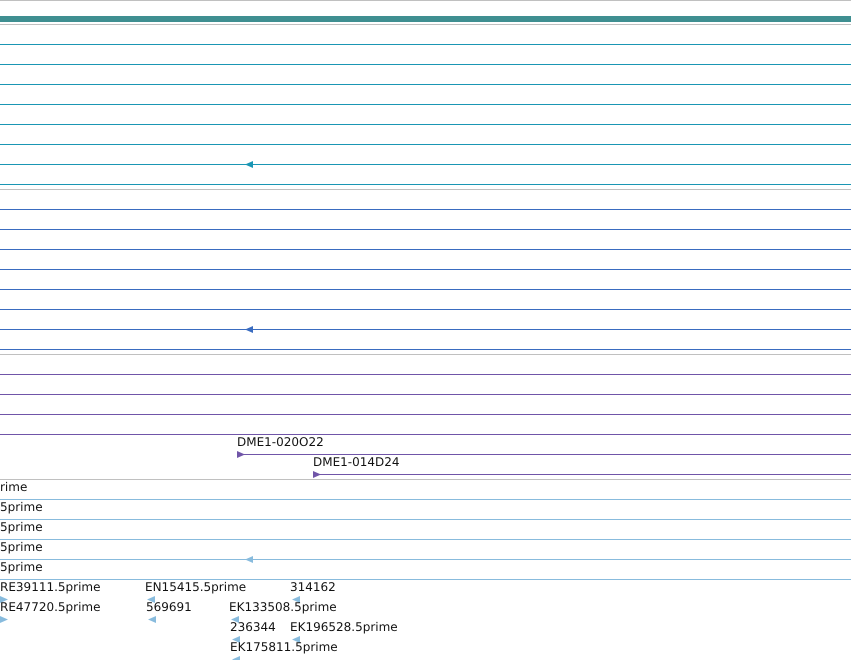 Image resolution: width=851 pixels, height=660 pixels. I want to click on feature-label: RE39111.5prime, so click(50, 587).